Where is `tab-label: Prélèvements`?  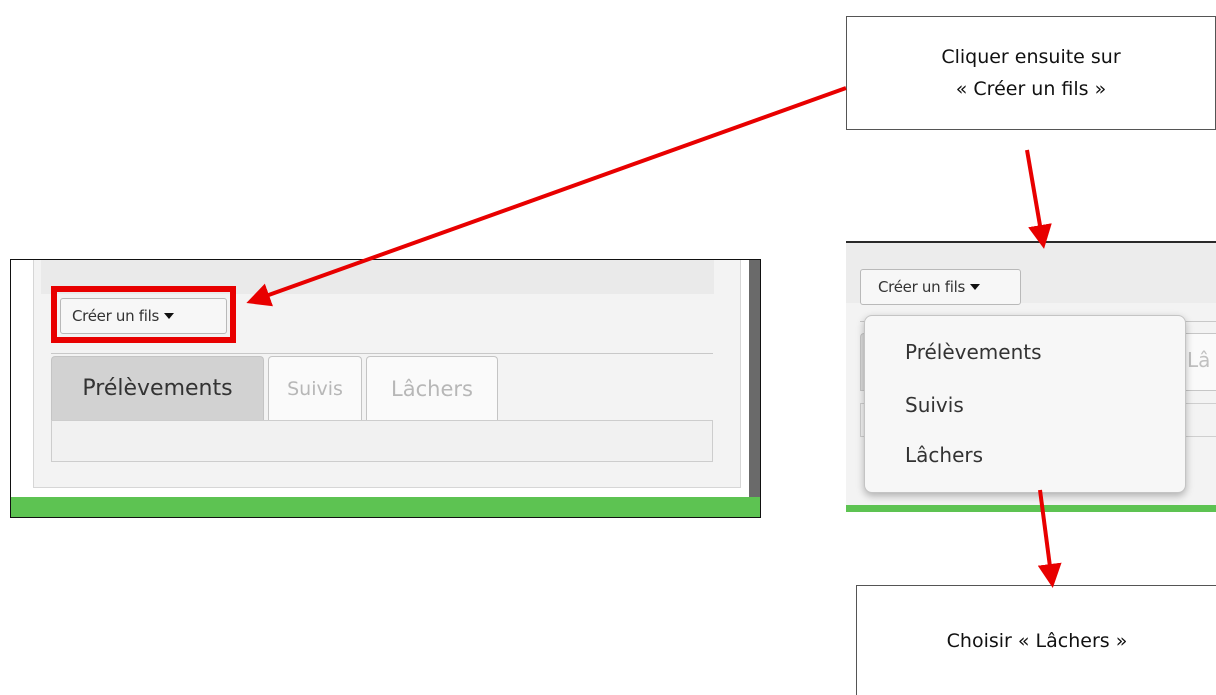
tab-label: Prélèvements is located at coordinates (157, 388).